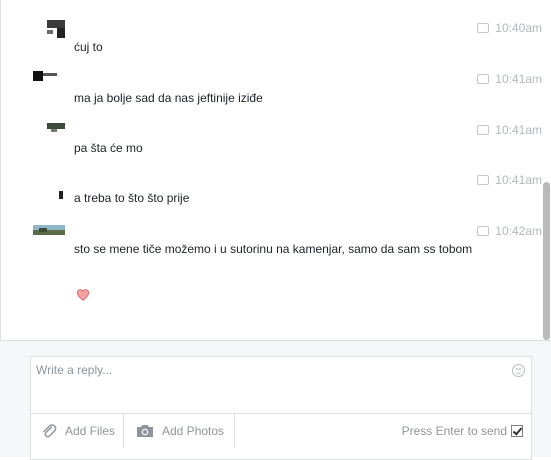 This screenshot has height=460, width=551. Describe the element at coordinates (193, 431) in the screenshot. I see `add-photos-label: Add Photos` at that location.